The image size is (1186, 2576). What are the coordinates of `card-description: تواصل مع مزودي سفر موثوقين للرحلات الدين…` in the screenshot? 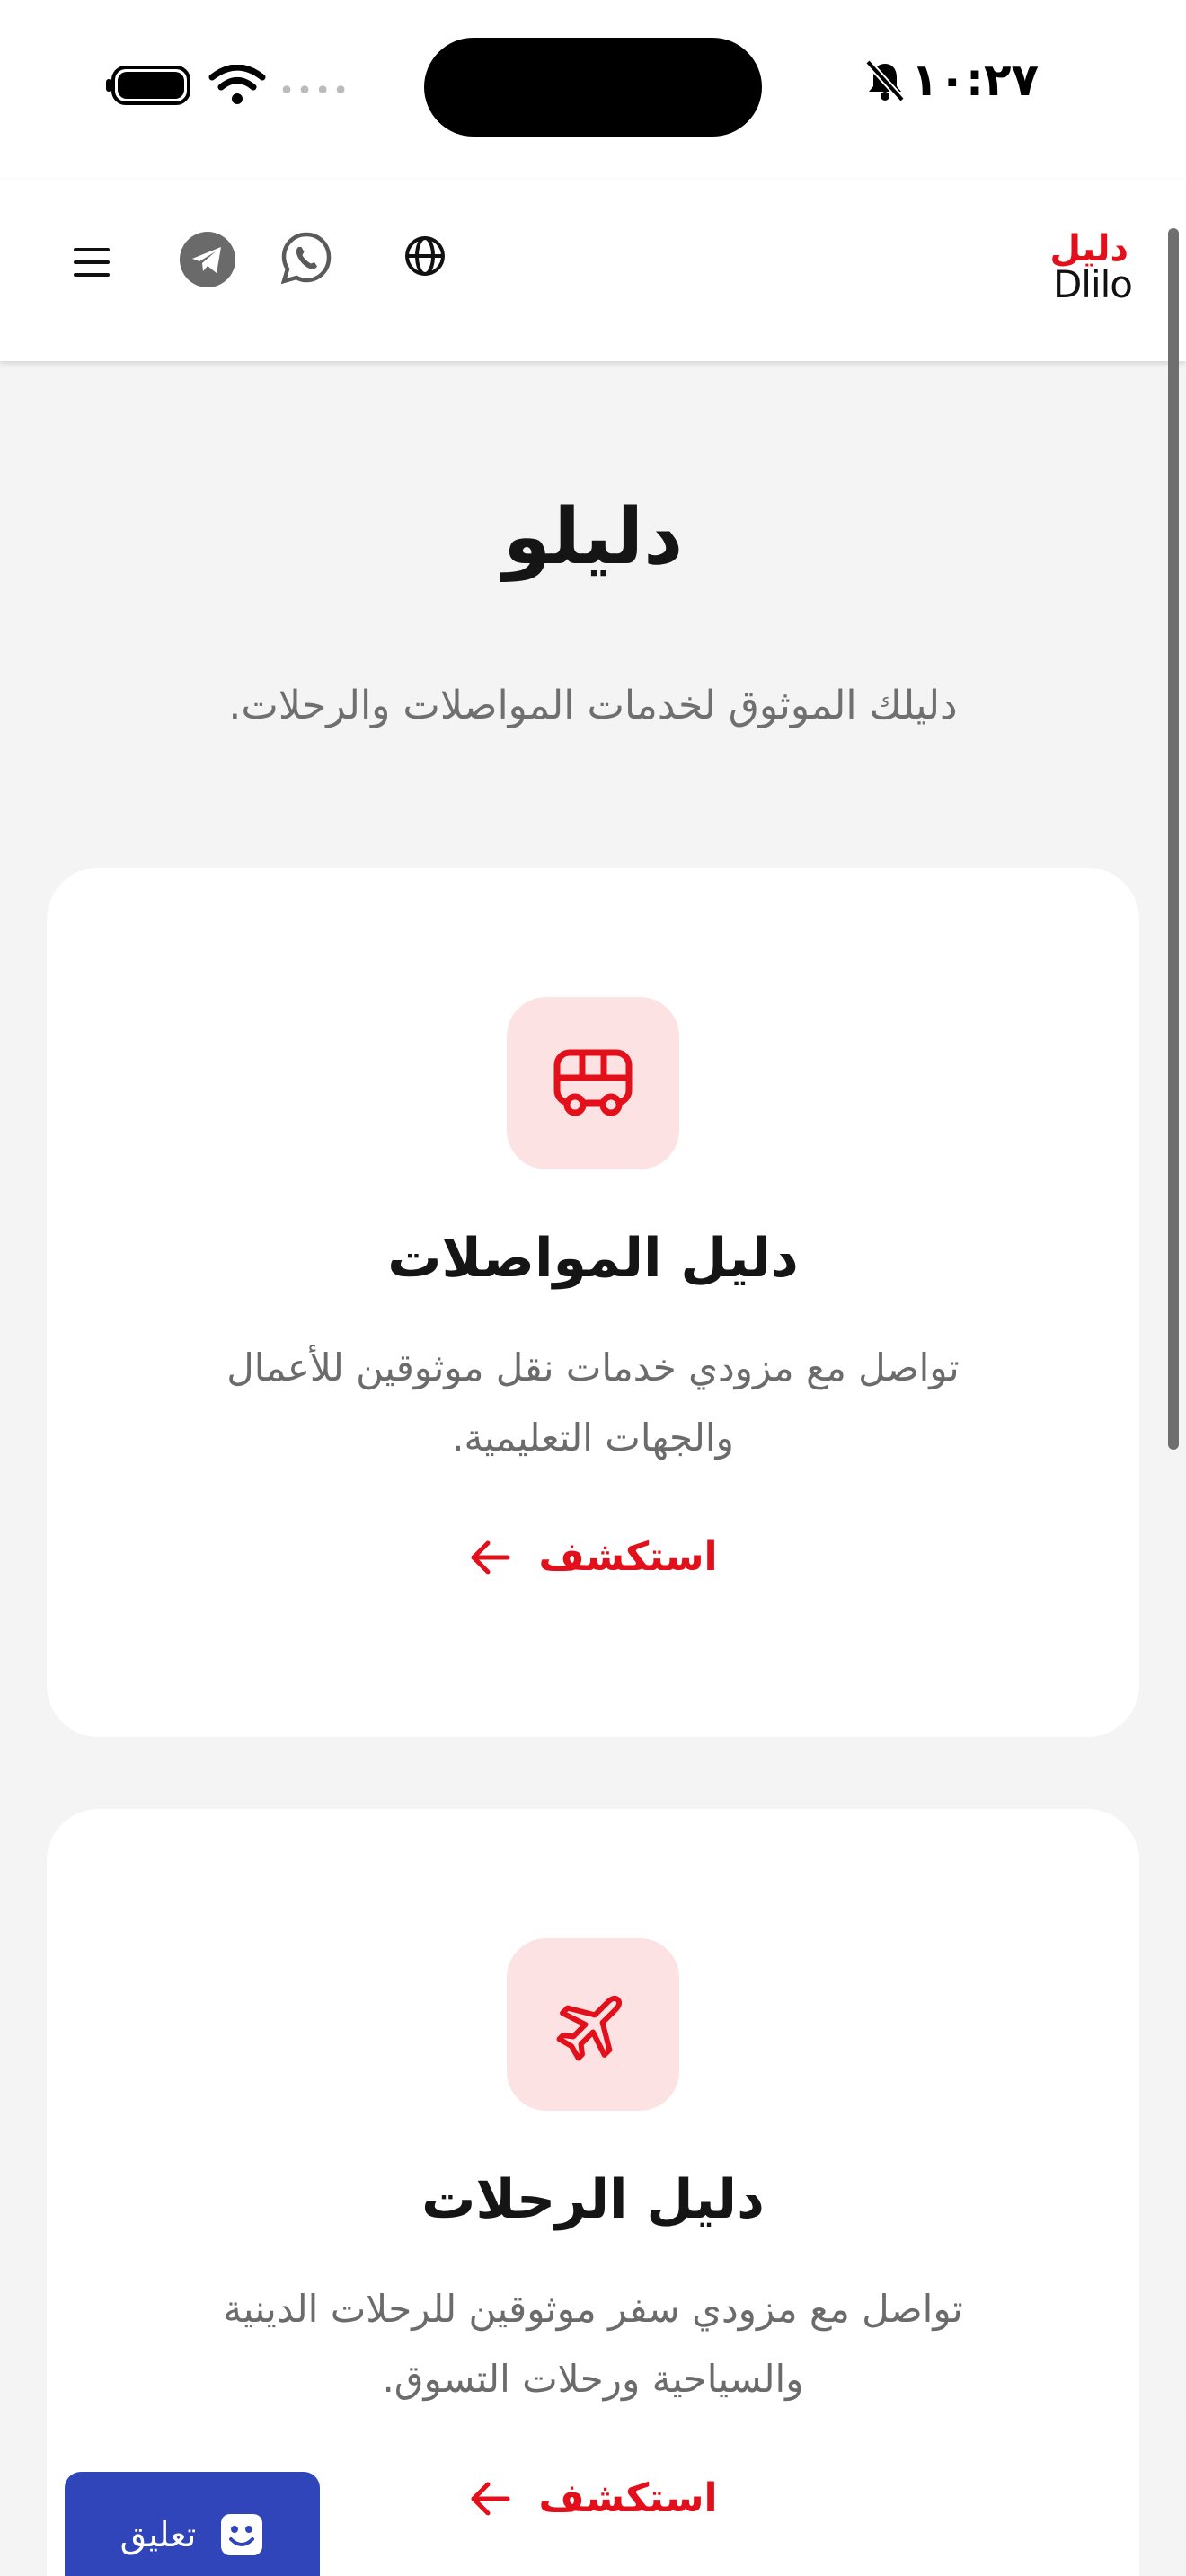 It's located at (593, 2344).